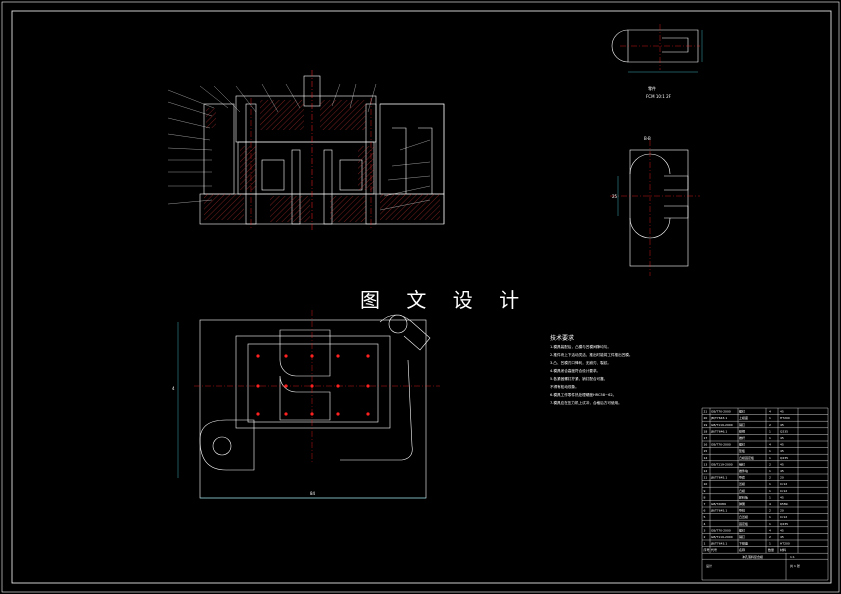 This screenshot has width=841, height=594. I want to click on table-cell-index: 5, so click(705, 517).